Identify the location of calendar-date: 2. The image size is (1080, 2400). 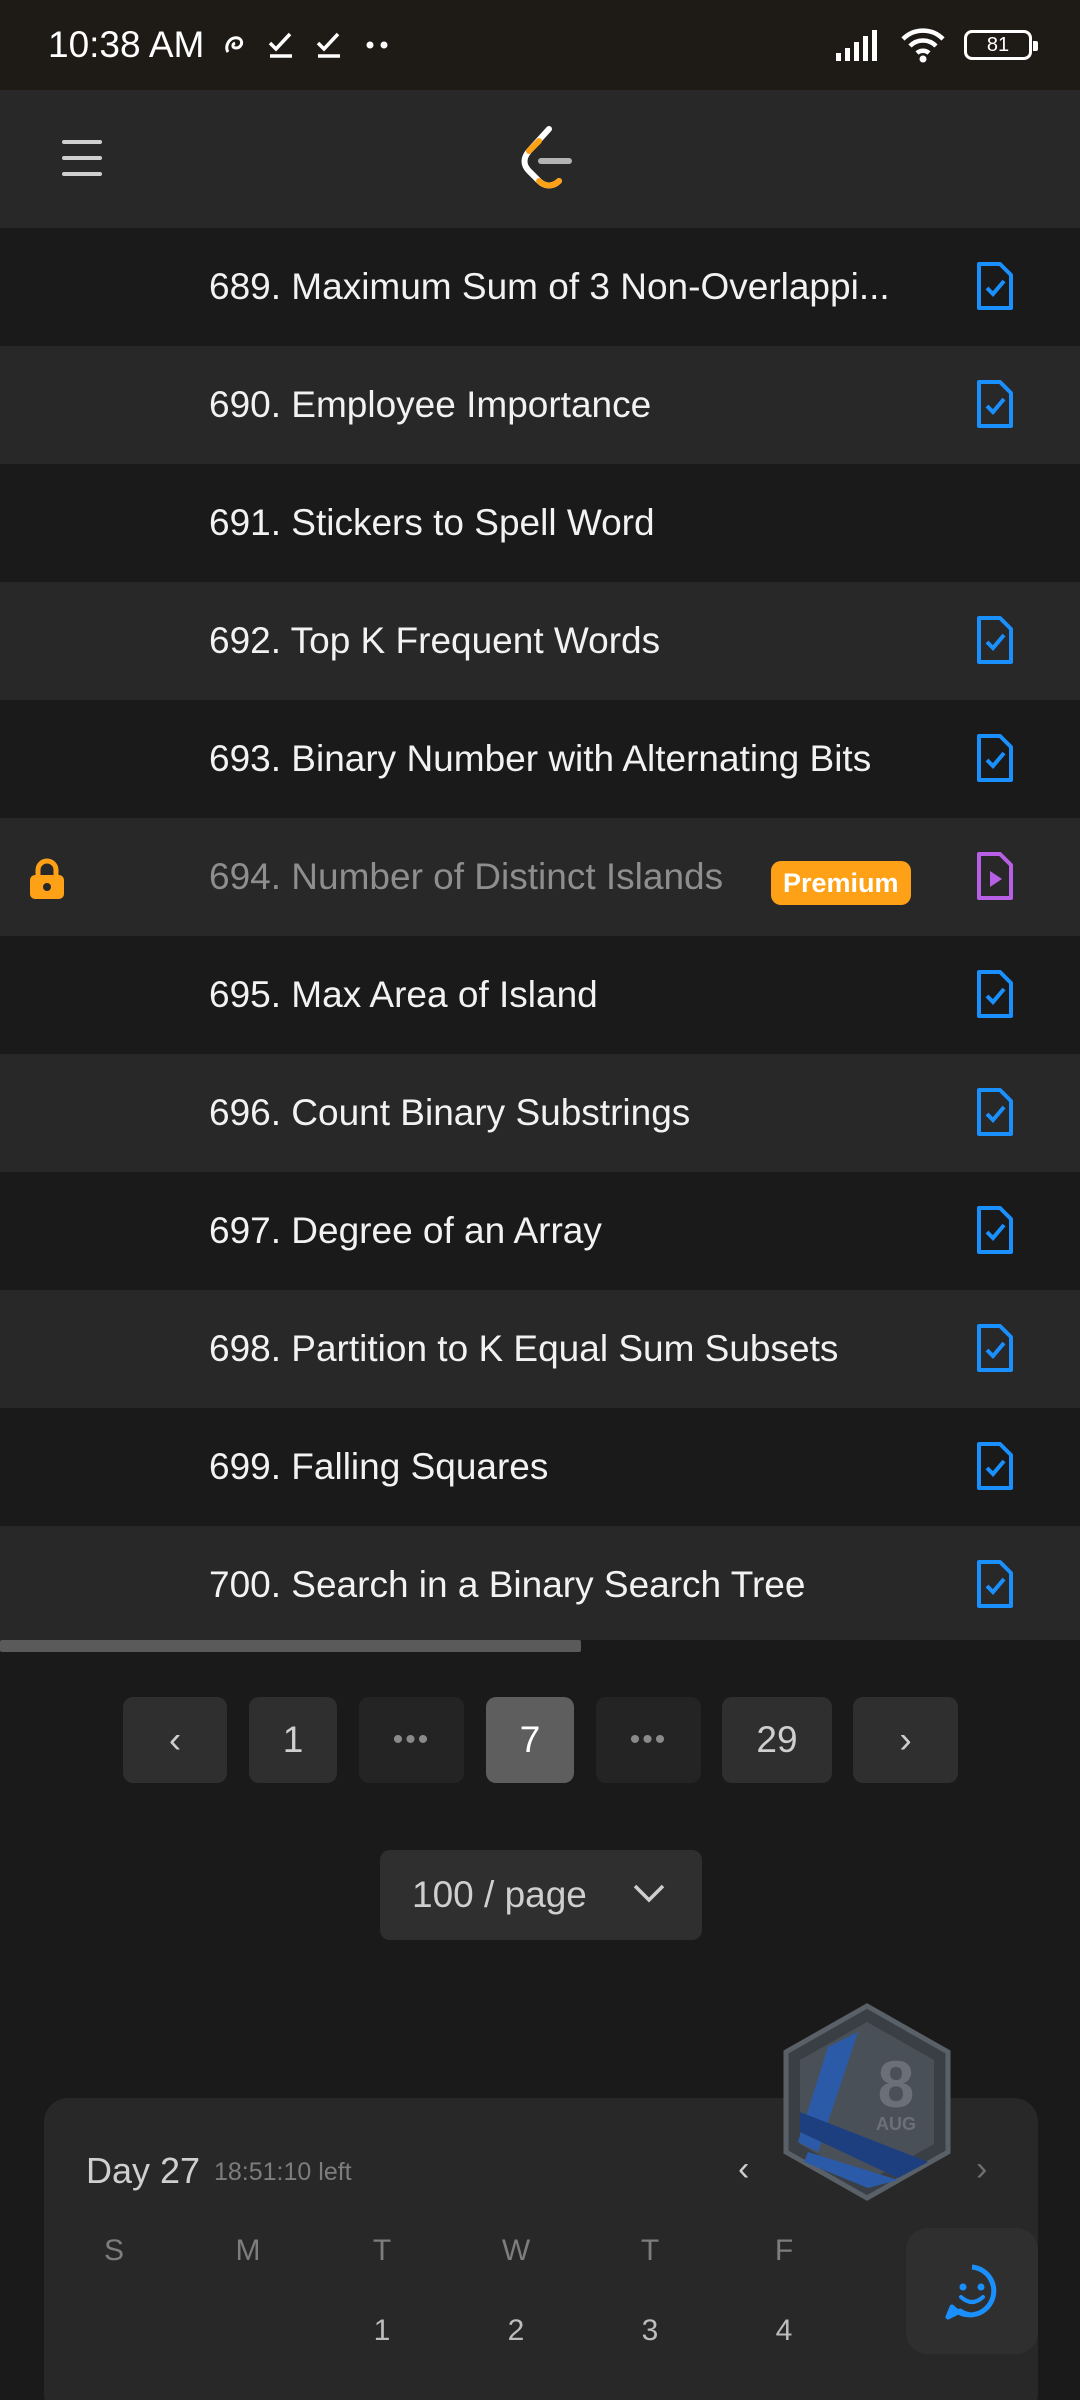
(516, 2331).